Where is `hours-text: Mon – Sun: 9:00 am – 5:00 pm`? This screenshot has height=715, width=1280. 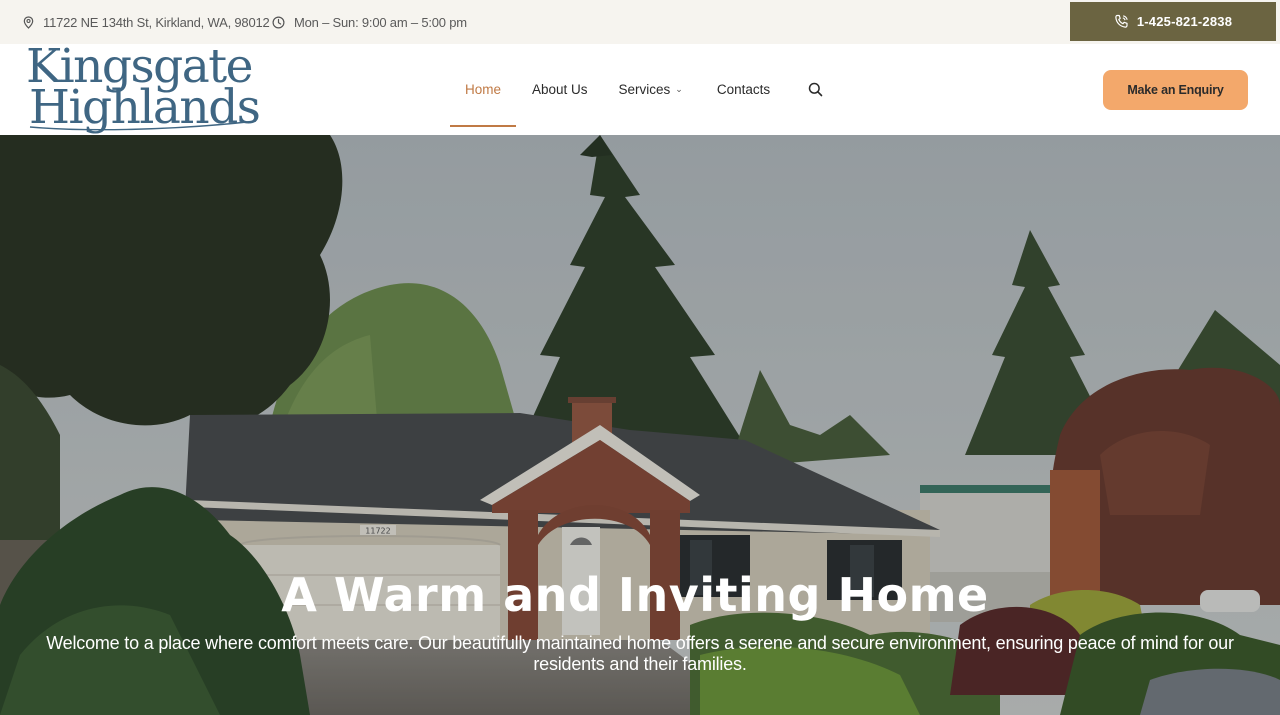 hours-text: Mon – Sun: 9:00 am – 5:00 pm is located at coordinates (380, 22).